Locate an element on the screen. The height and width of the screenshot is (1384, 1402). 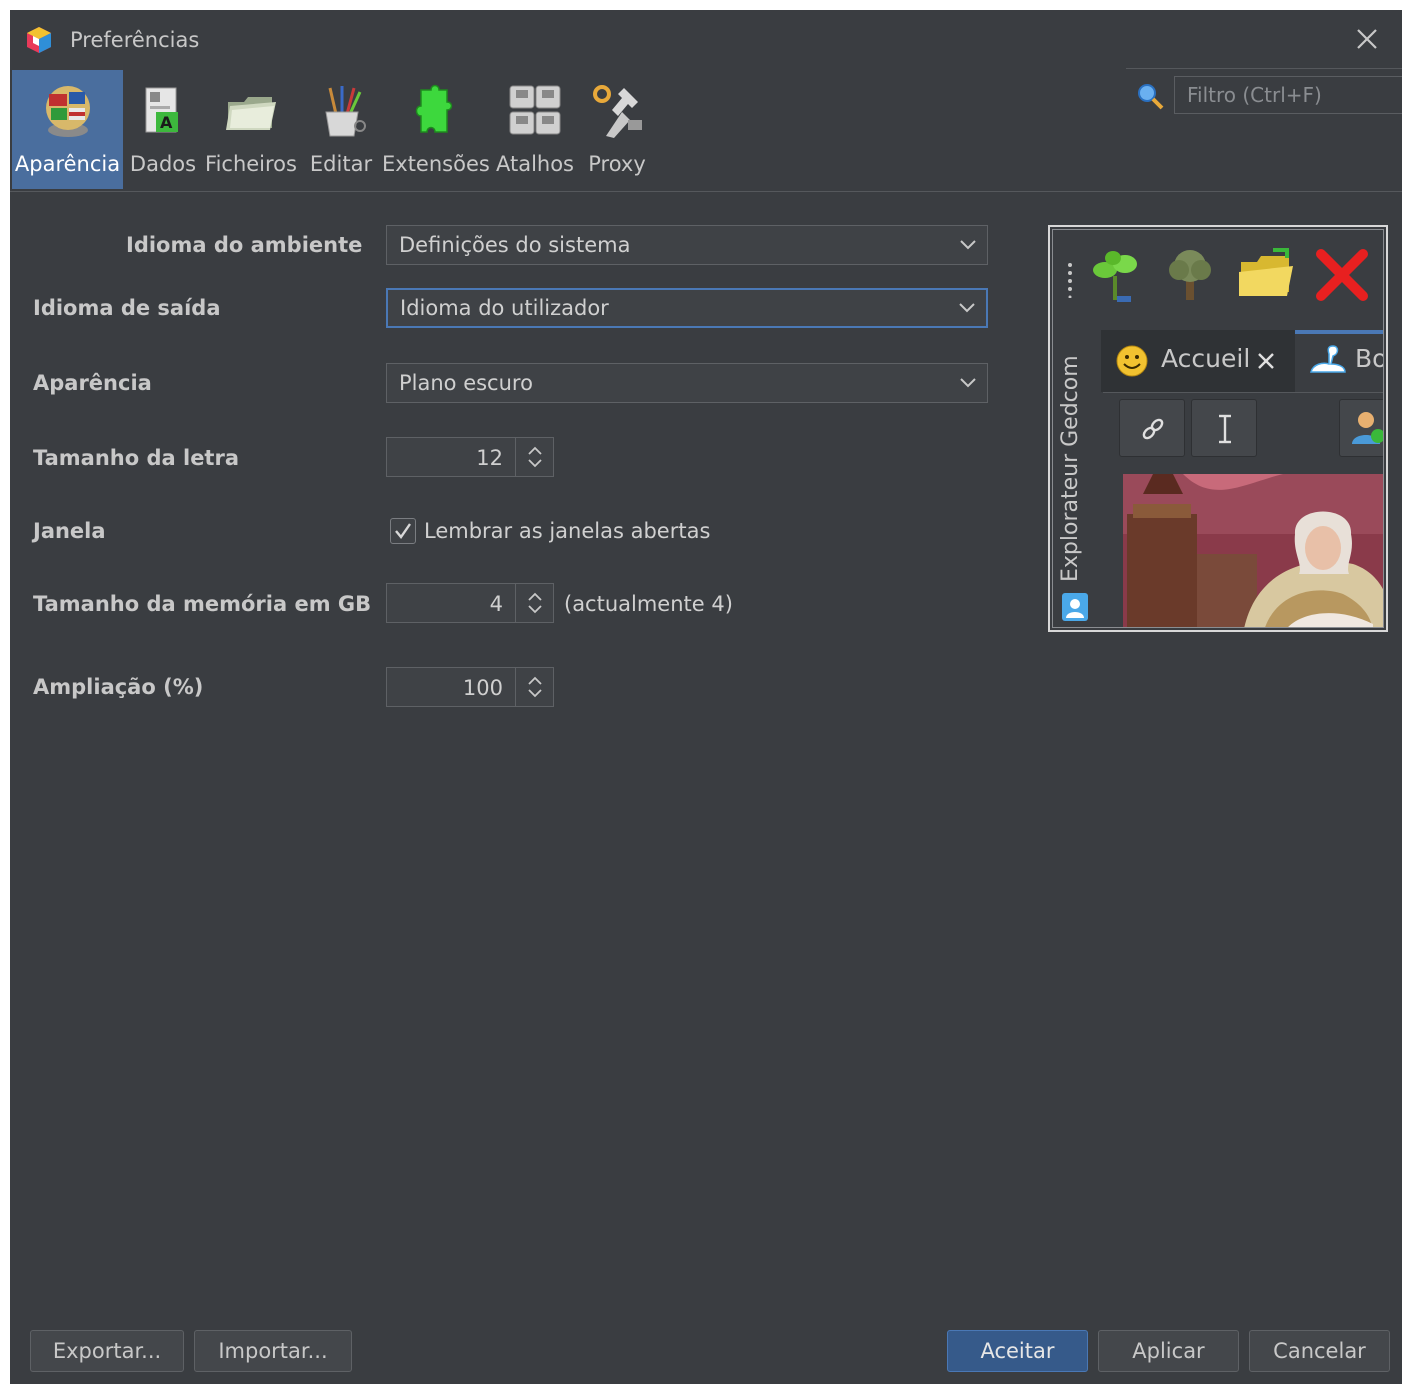
zoom-spinner: 100 is located at coordinates (470, 687).